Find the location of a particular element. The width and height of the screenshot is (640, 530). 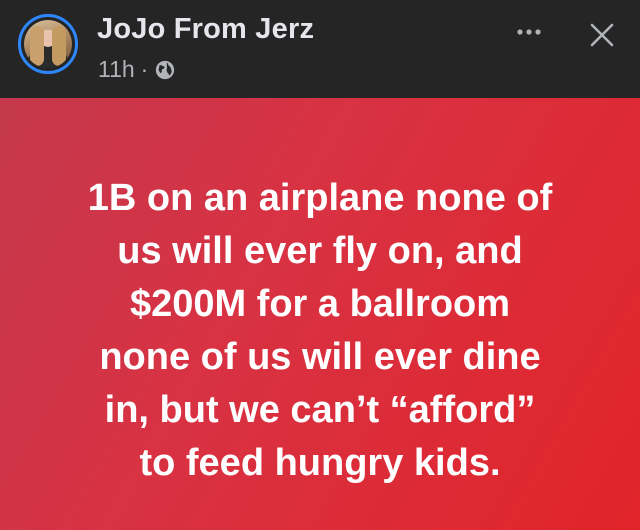

post-text-line: in, but we can’t “afford” is located at coordinates (320, 410).